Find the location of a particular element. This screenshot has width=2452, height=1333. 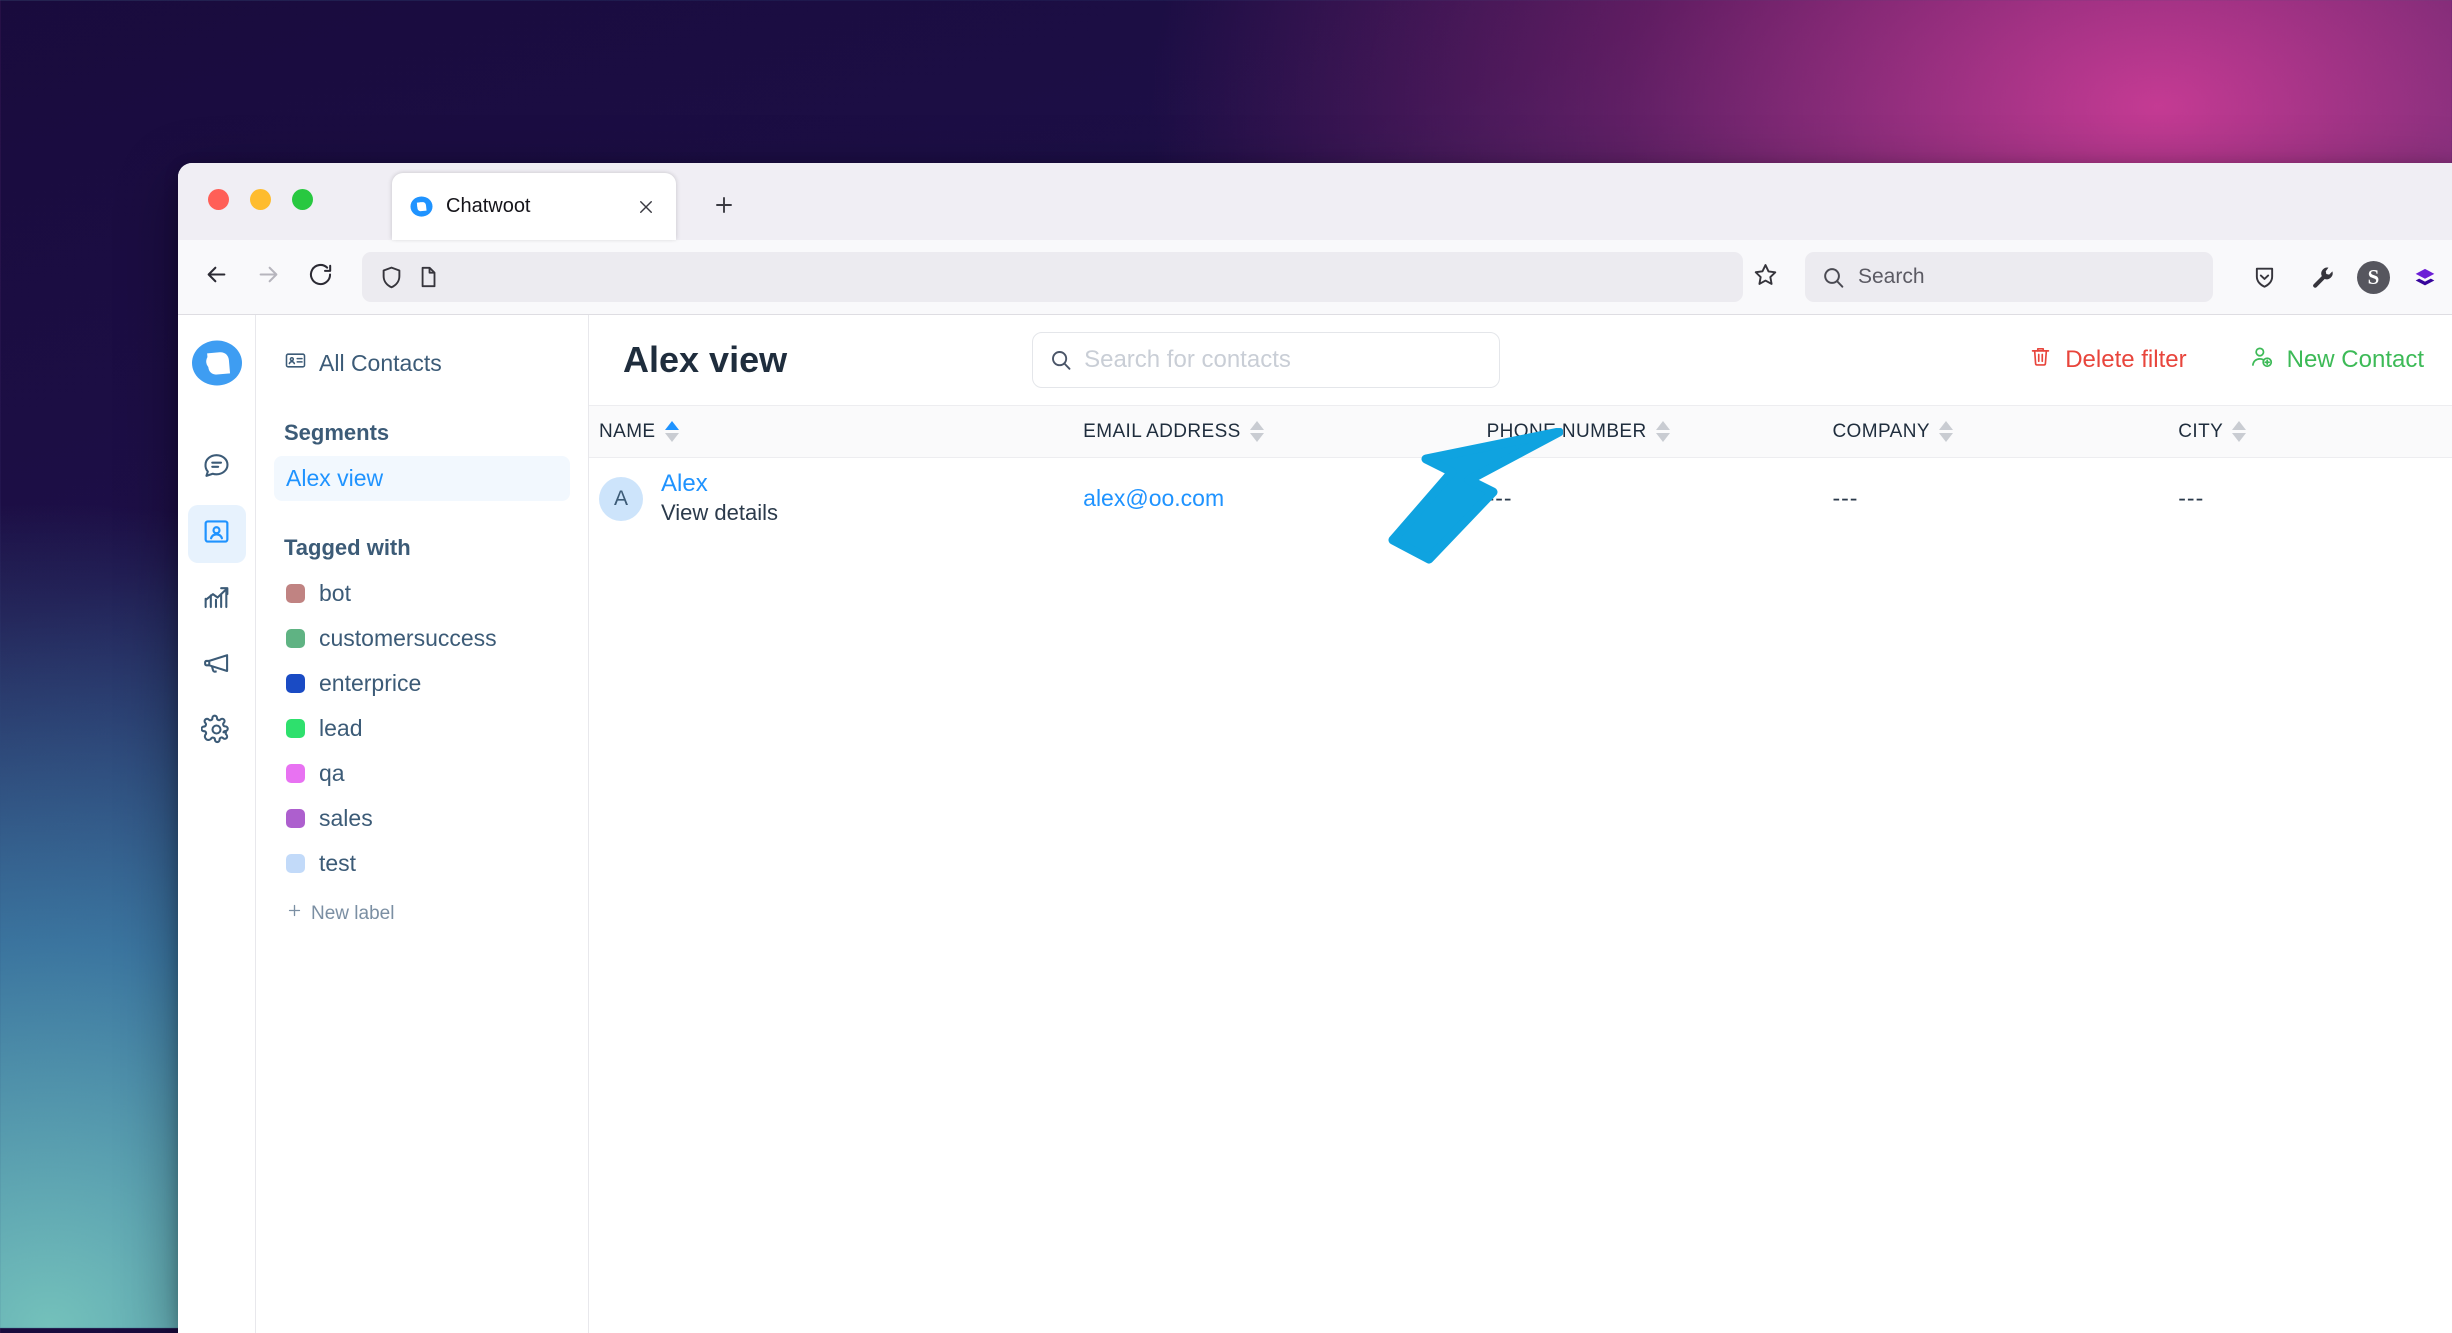

window-close-button is located at coordinates (218, 199).